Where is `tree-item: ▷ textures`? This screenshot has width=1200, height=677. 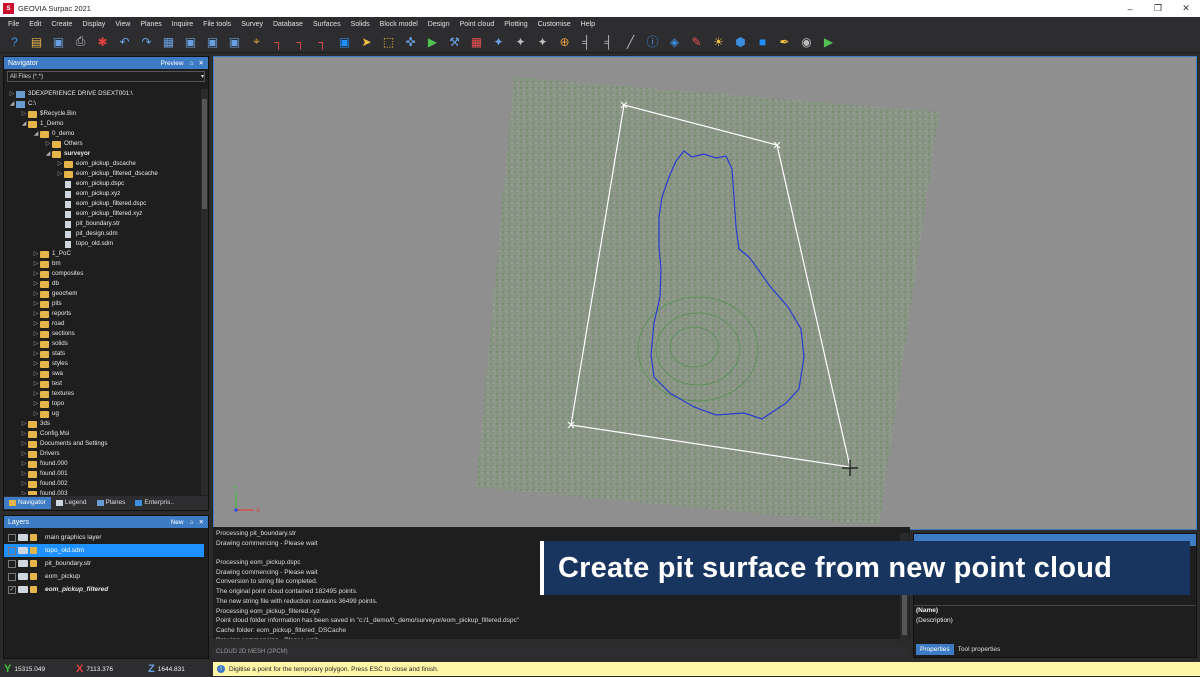 tree-item: ▷ textures is located at coordinates (103, 394).